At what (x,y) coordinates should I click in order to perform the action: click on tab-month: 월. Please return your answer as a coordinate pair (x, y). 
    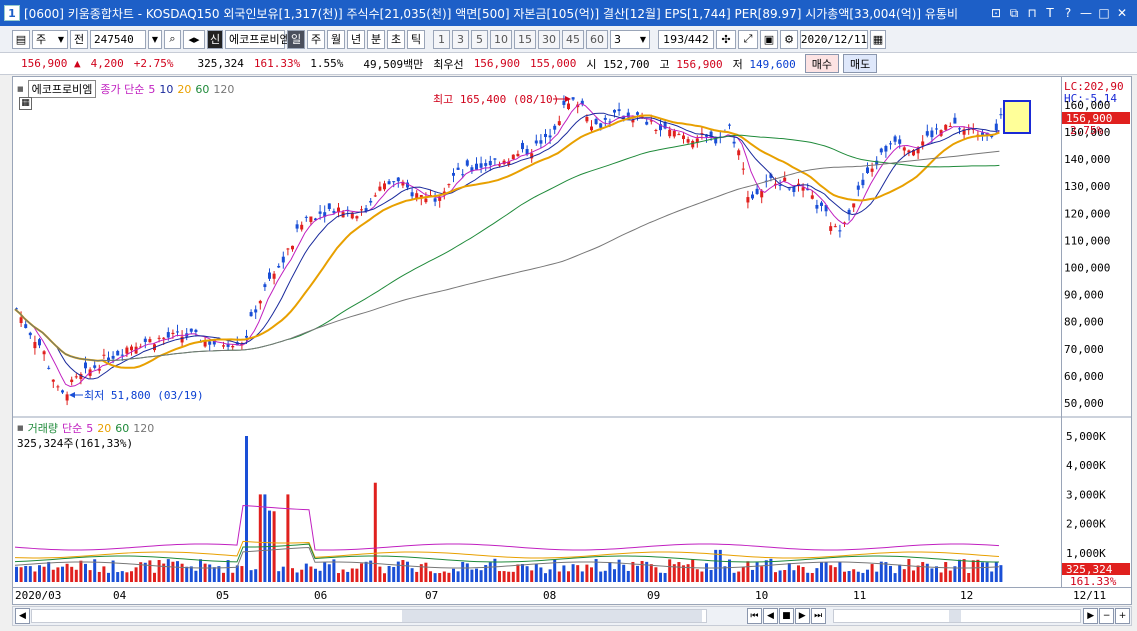
    Looking at the image, I should click on (336, 39).